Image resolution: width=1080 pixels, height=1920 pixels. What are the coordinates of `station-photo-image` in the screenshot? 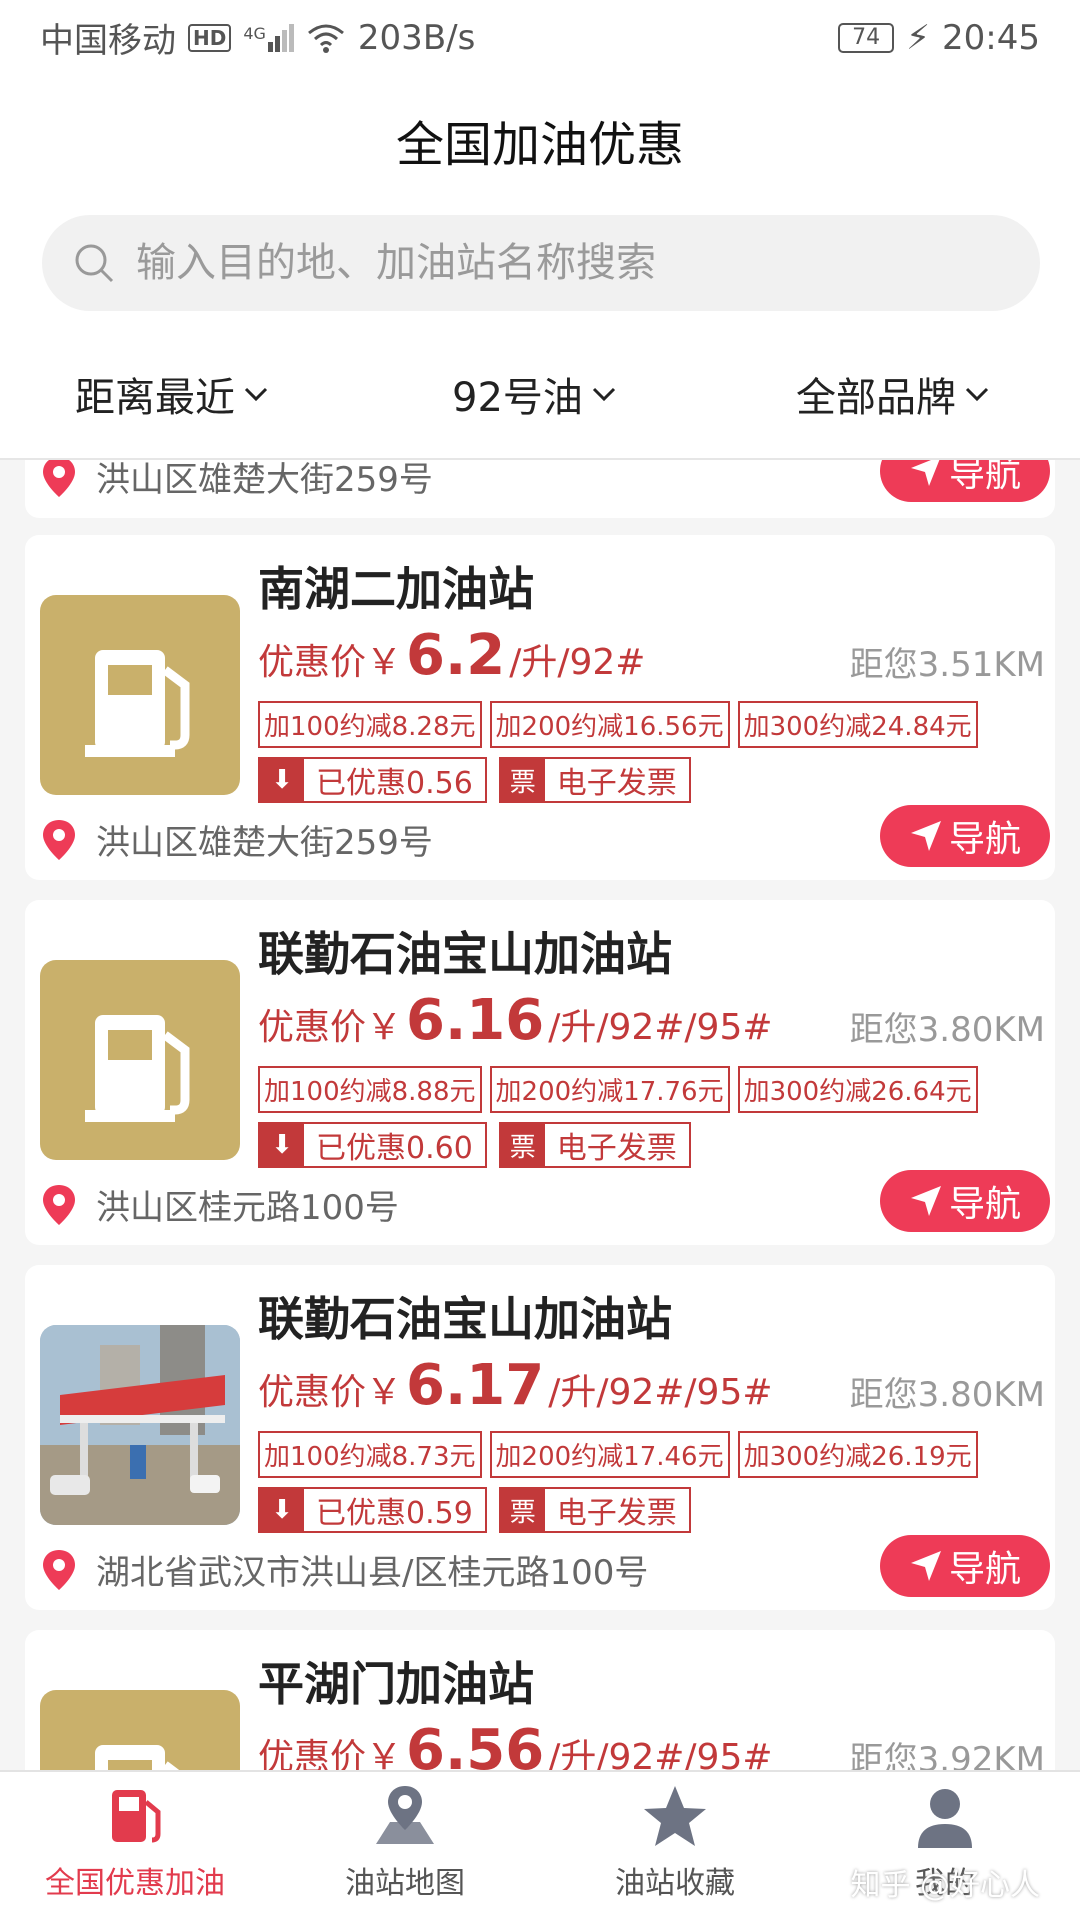 It's located at (140, 1425).